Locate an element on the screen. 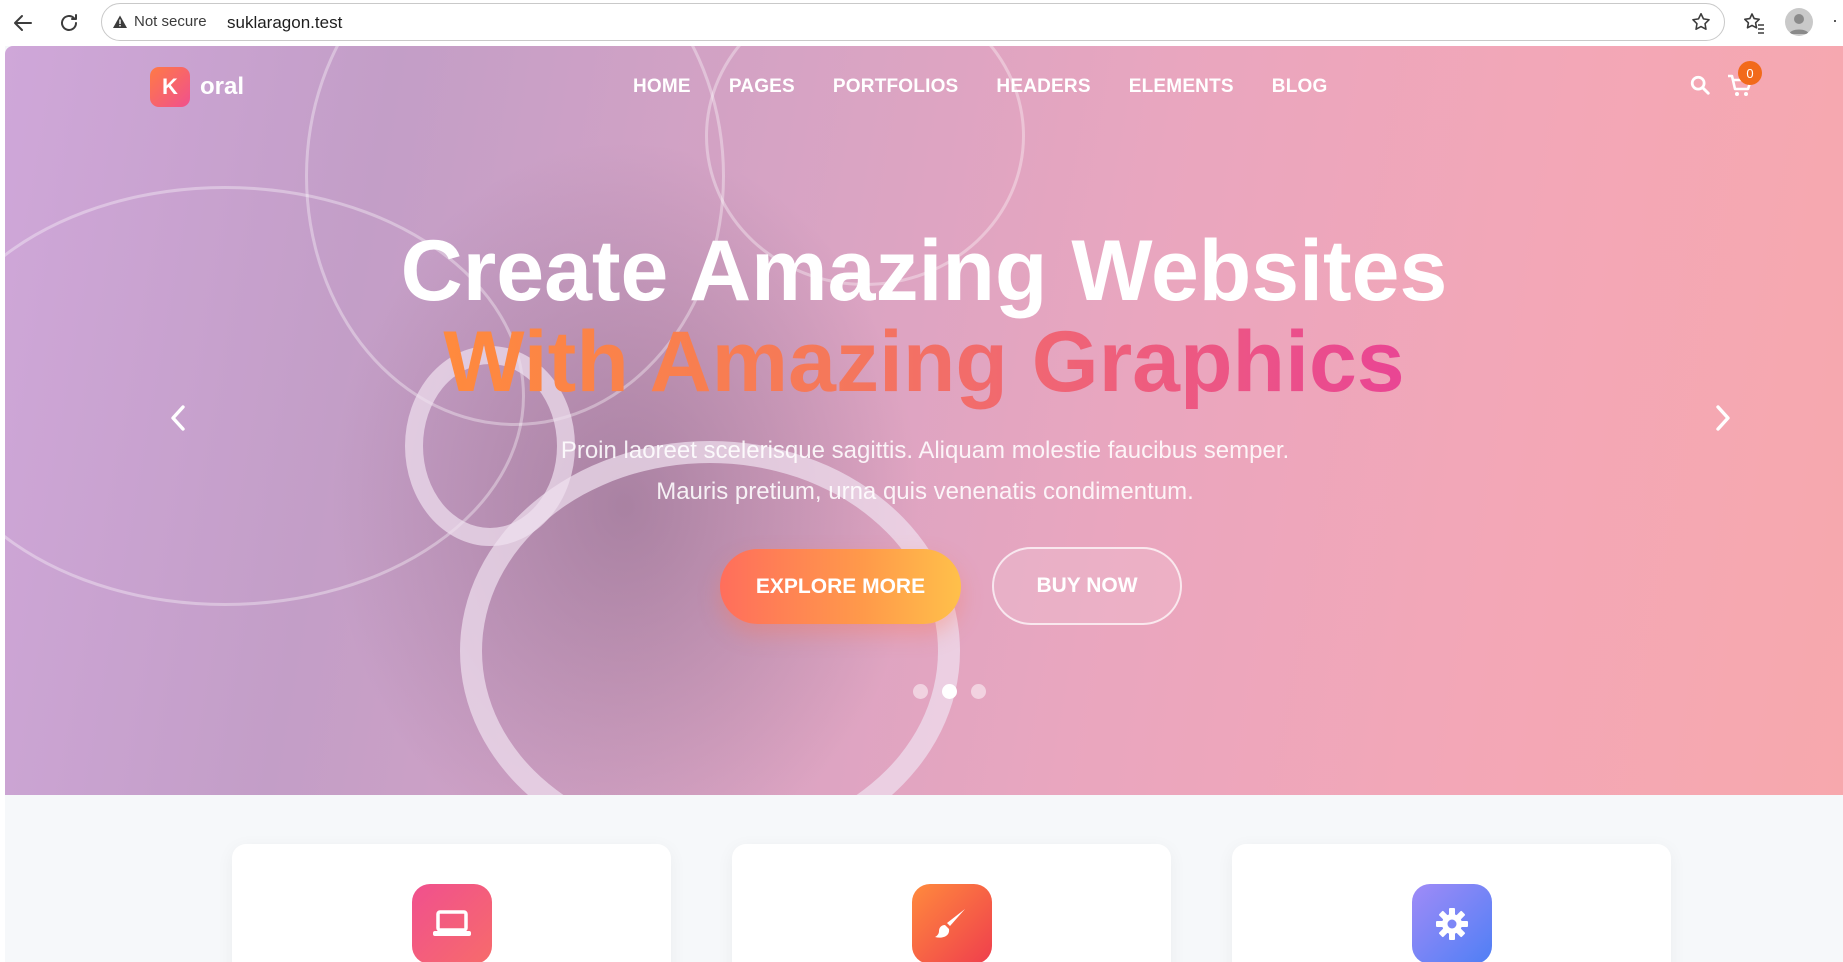  slider-next-button is located at coordinates (1722, 418).